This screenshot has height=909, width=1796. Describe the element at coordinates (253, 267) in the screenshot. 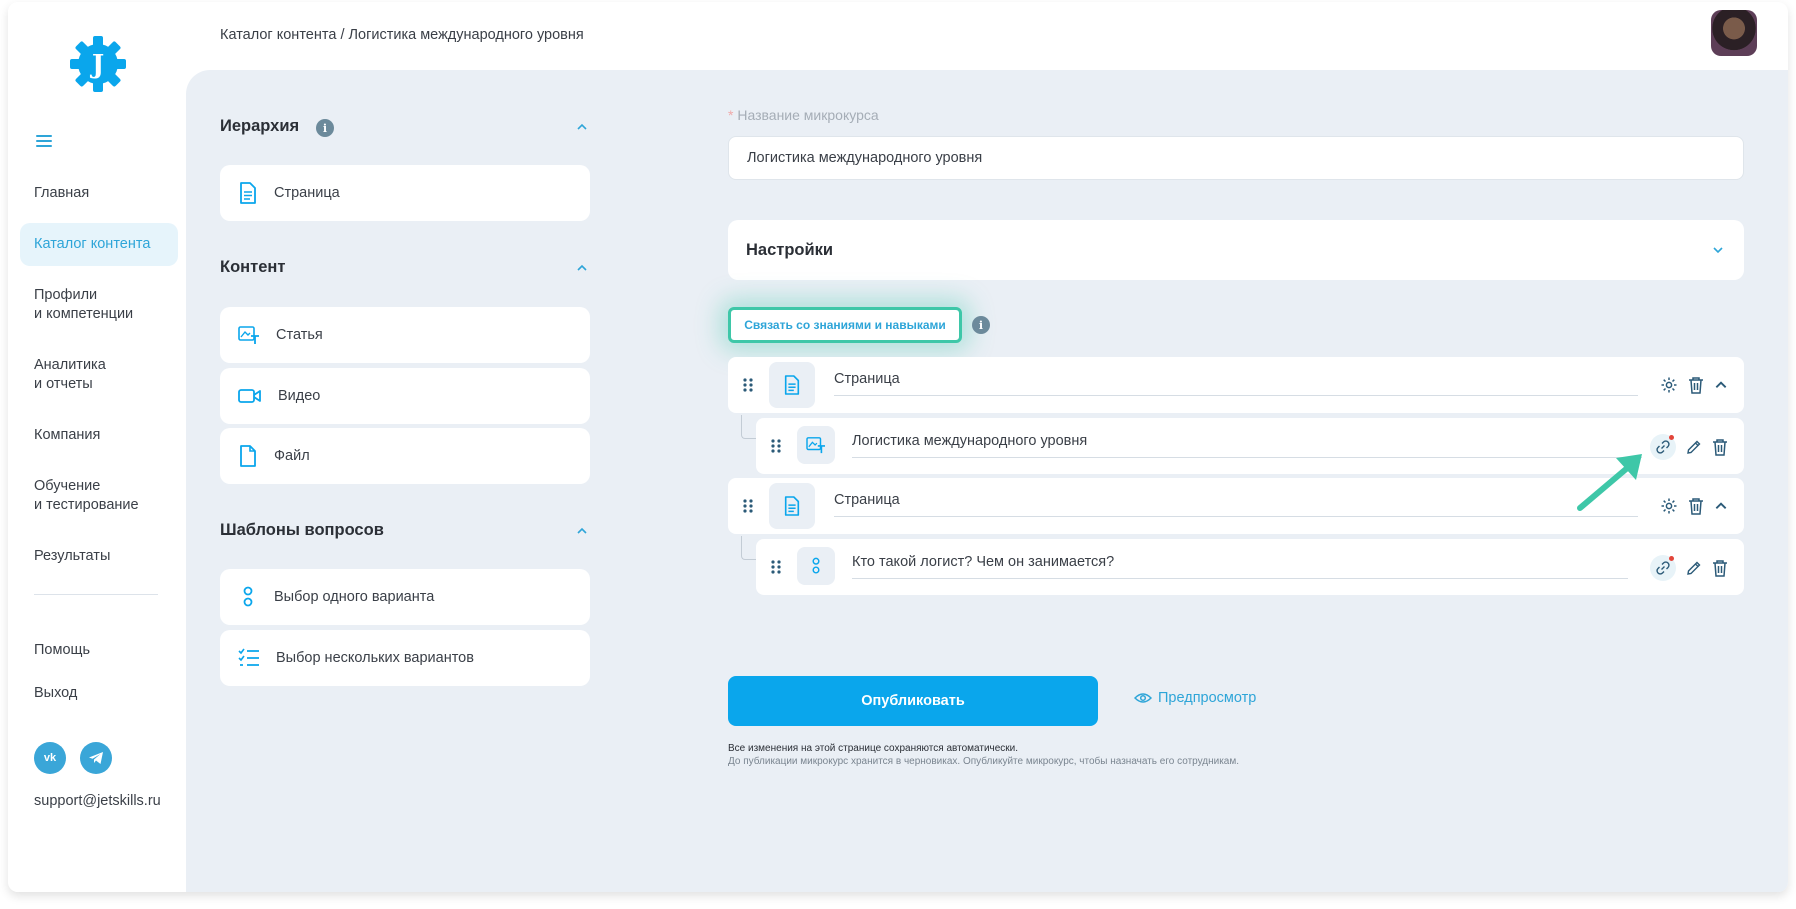

I see `content-title: Контент` at that location.